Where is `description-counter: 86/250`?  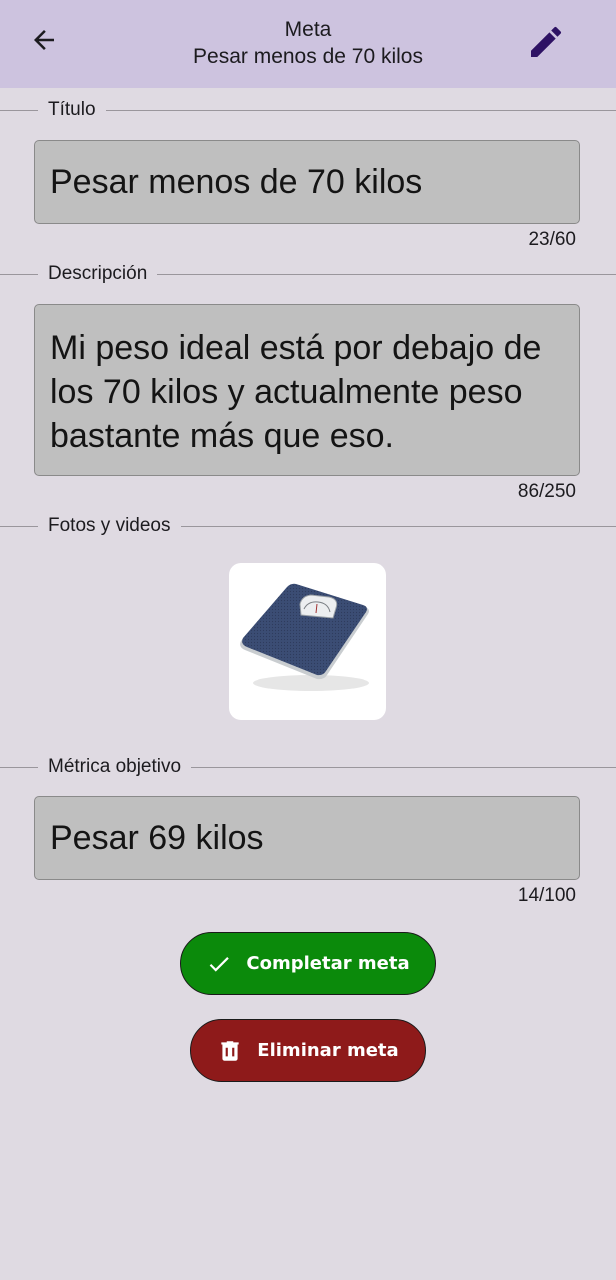 description-counter: 86/250 is located at coordinates (546, 491).